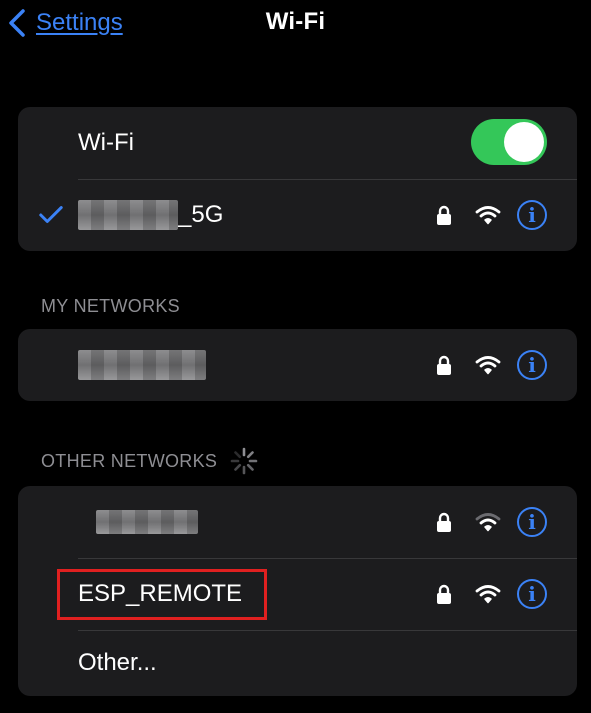 The height and width of the screenshot is (713, 591). What do you see at coordinates (51, 214) in the screenshot?
I see `checkmark-icon` at bounding box center [51, 214].